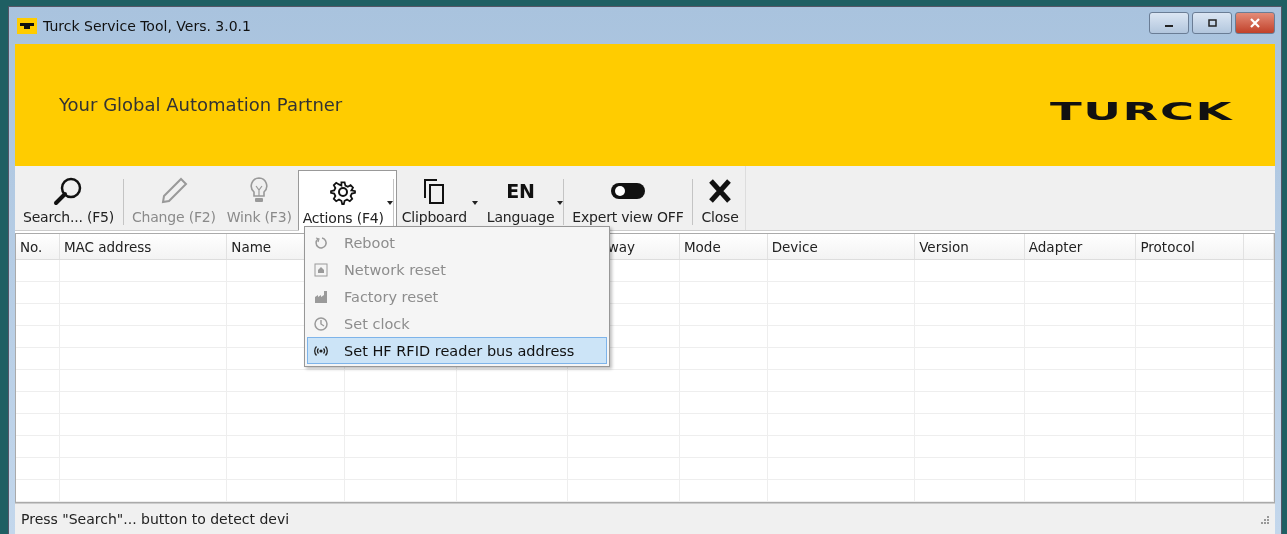 Image resolution: width=1287 pixels, height=534 pixels. Describe the element at coordinates (321, 350) in the screenshot. I see `wireless-signal-icon` at that location.